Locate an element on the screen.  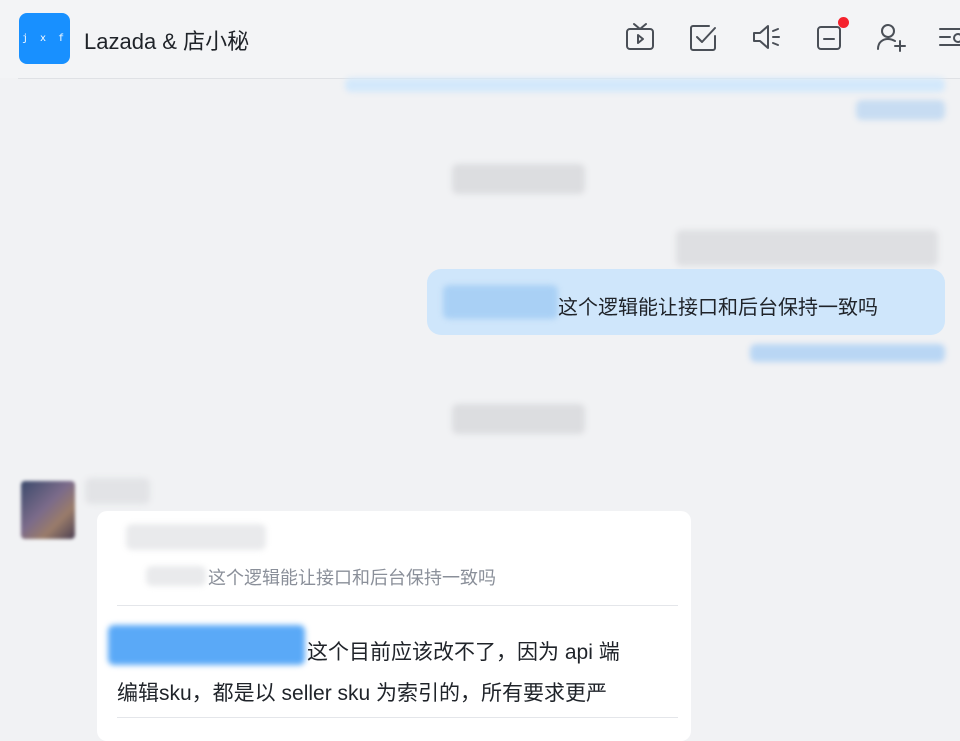
redacted-quote-author is located at coordinates (196, 537).